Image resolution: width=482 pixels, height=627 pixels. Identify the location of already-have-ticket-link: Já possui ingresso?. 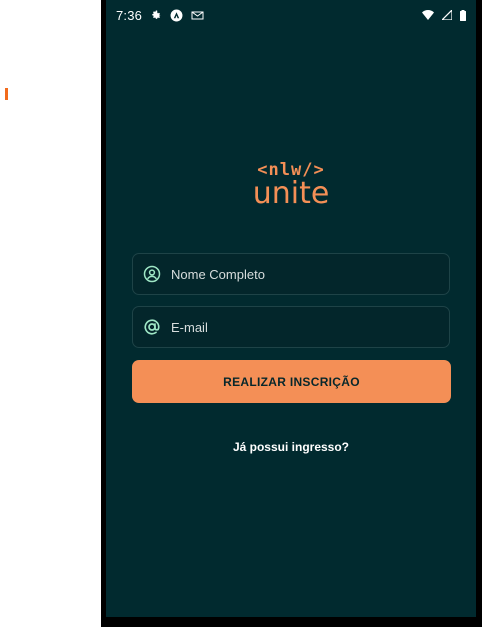
(291, 447).